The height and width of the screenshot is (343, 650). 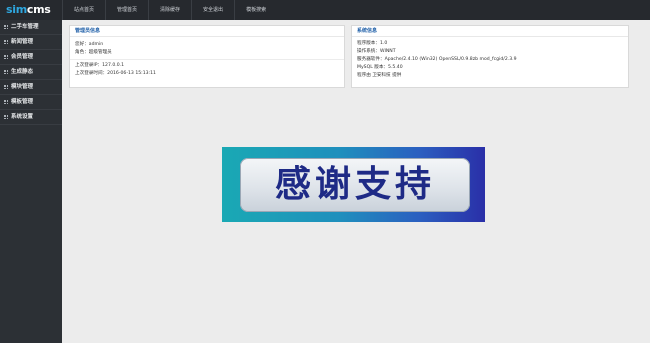 I want to click on logo: simcms, so click(x=31, y=10).